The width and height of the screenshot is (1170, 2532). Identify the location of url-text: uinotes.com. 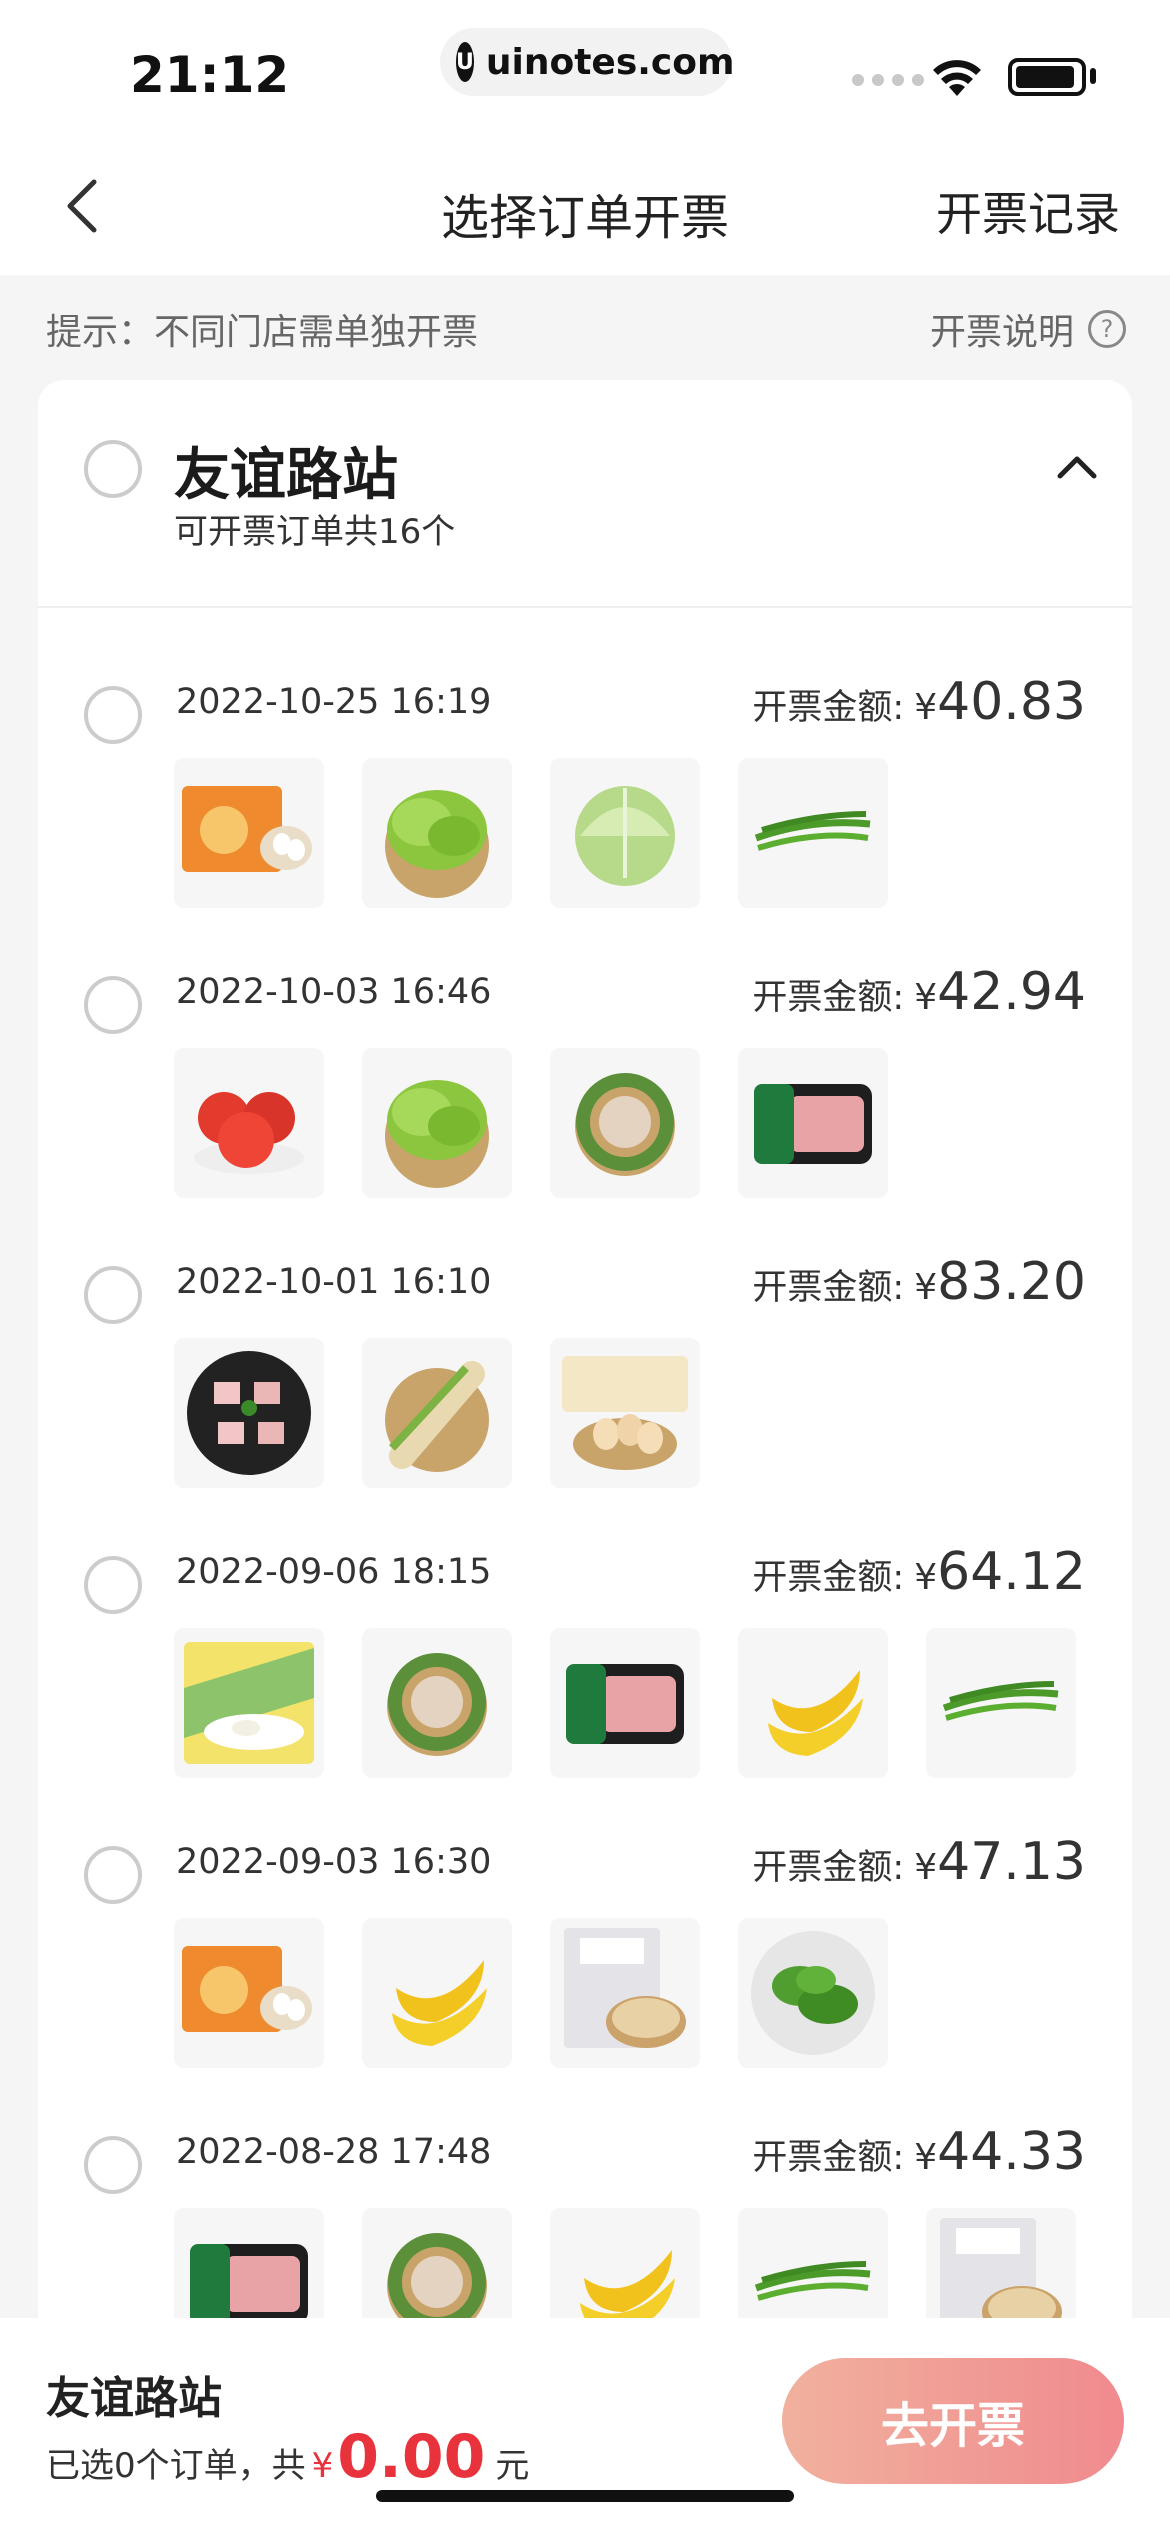
(610, 62).